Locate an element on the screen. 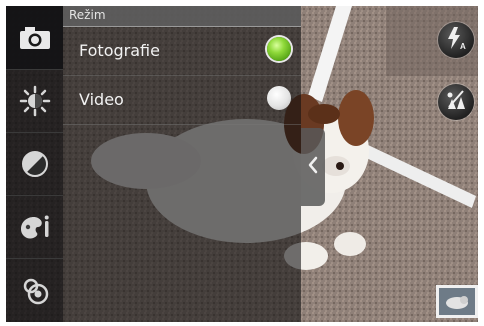 This screenshot has width=484, height=326. mode-button is located at coordinates (34, 38).